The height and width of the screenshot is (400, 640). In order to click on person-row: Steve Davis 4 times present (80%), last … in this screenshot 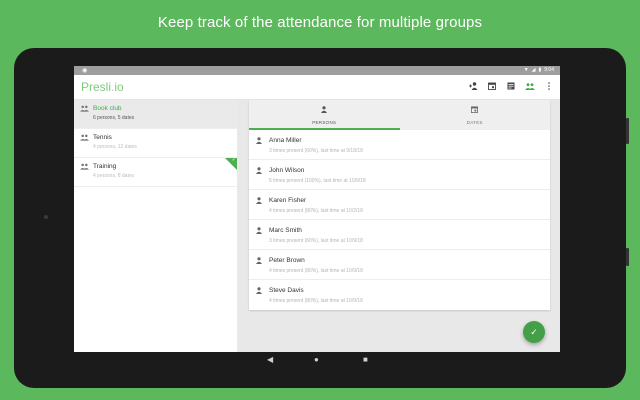, I will do `click(399, 295)`.